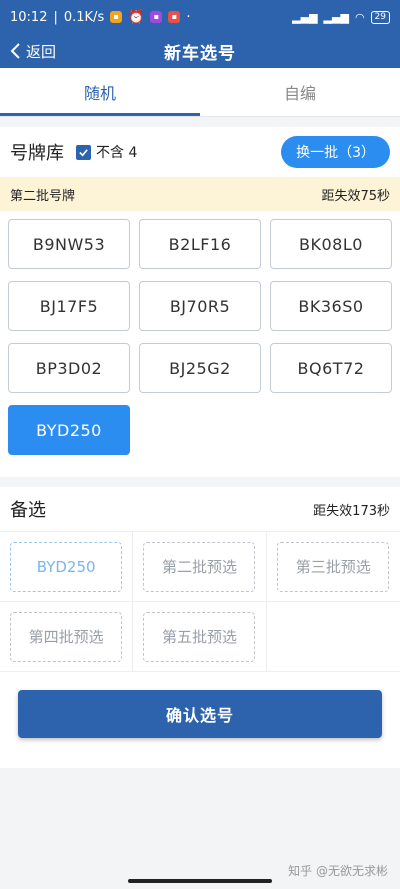 This screenshot has width=400, height=889. Describe the element at coordinates (355, 196) in the screenshot. I see `batch-countdown: 距失效75秒` at that location.